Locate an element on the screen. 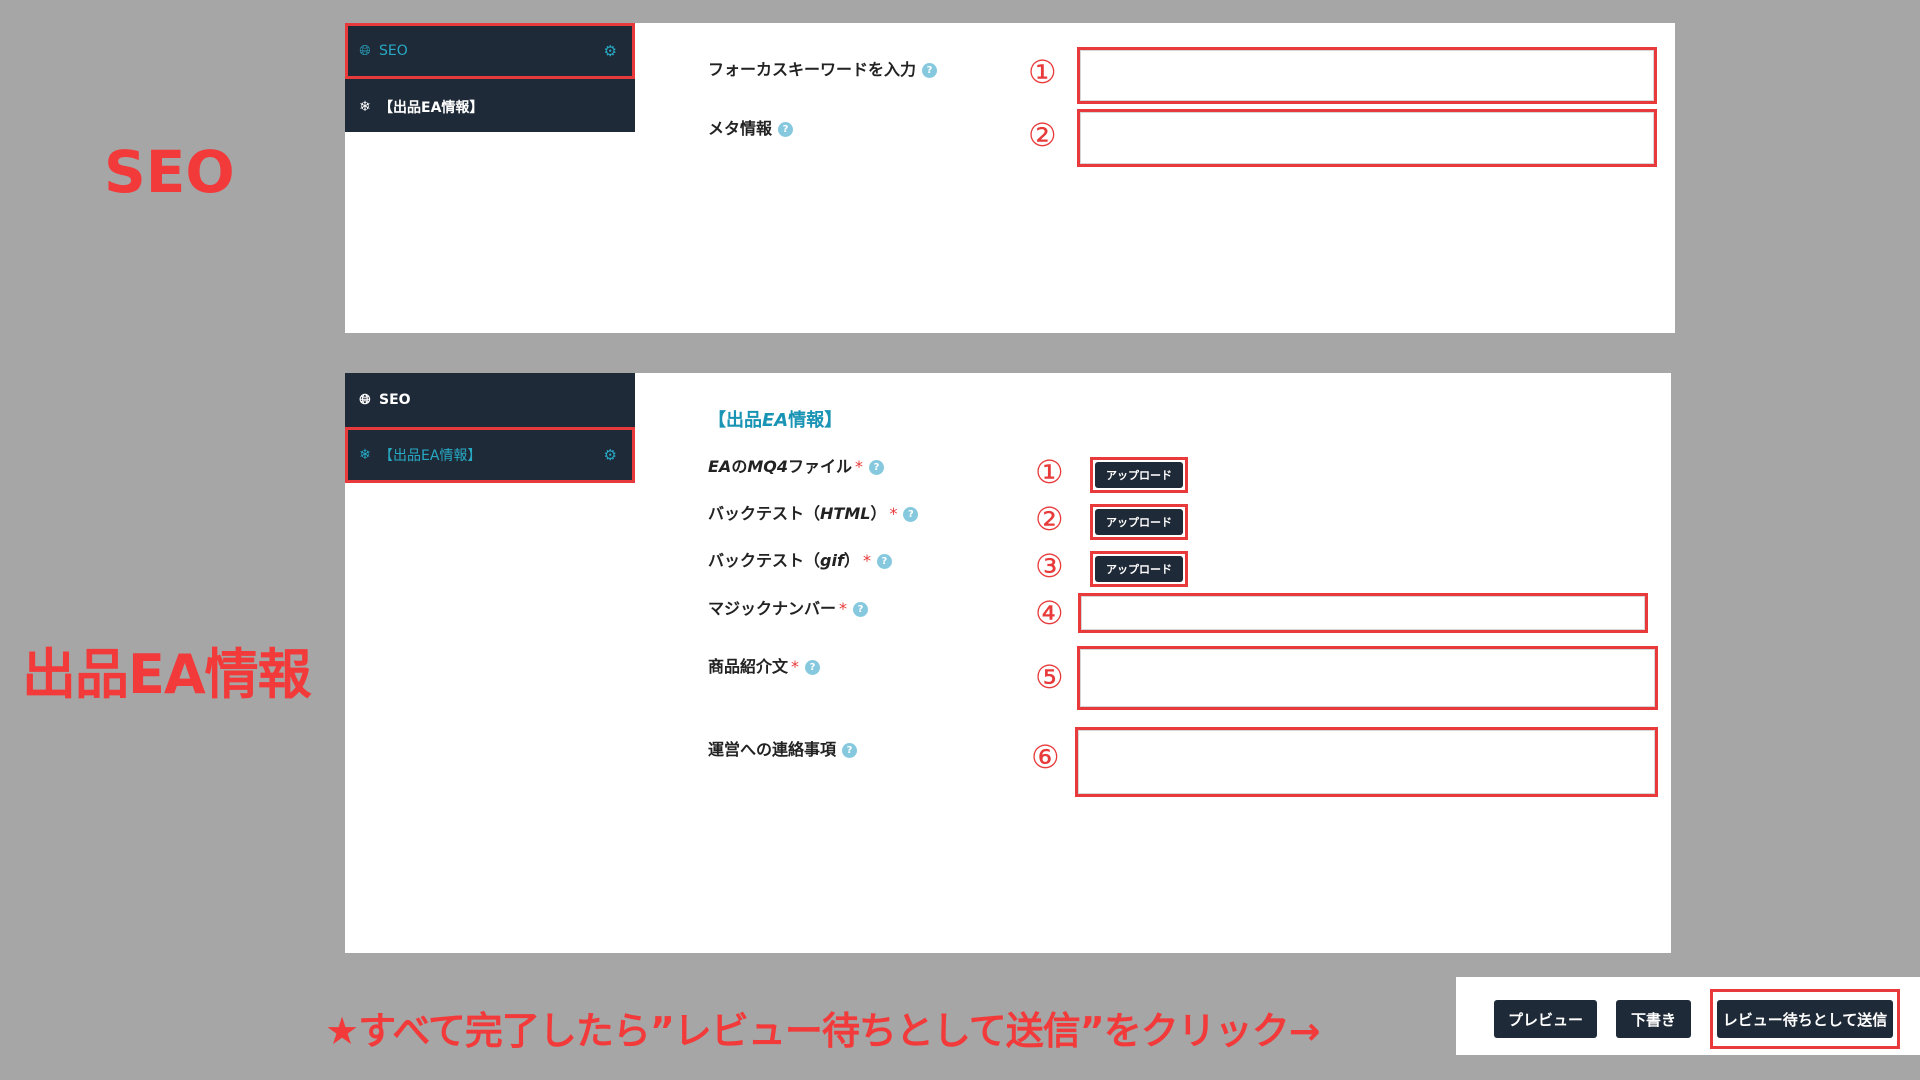 The image size is (1920, 1080). product-description-textarea is located at coordinates (1367, 678).